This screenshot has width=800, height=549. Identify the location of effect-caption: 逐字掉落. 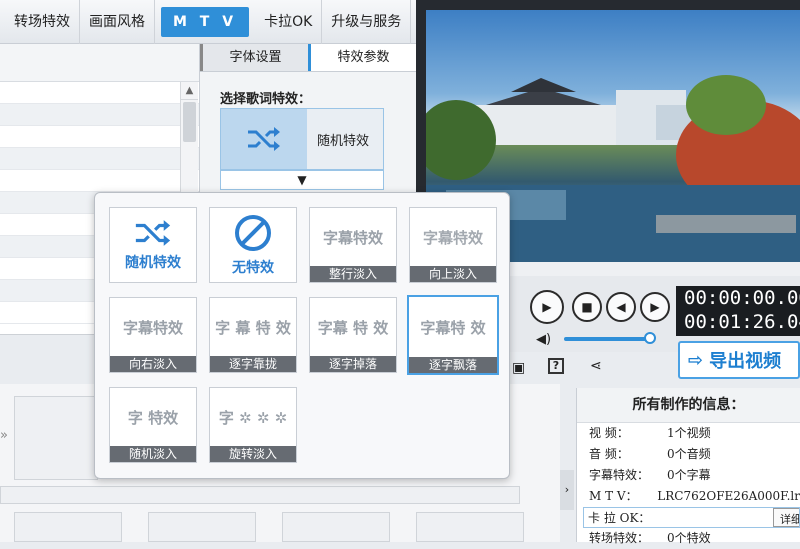
(353, 364).